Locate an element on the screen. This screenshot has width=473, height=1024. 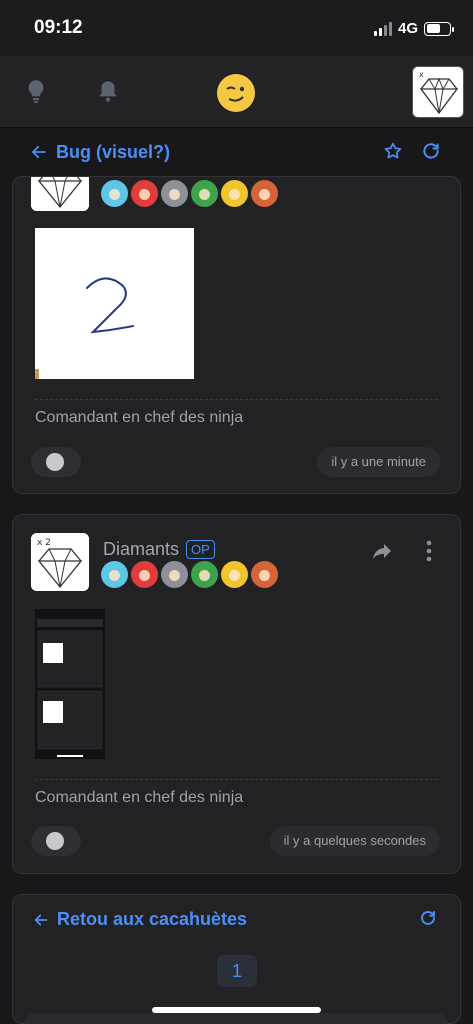
thread-footer: Retou aux cacahuètes 1 is located at coordinates (236, 959).